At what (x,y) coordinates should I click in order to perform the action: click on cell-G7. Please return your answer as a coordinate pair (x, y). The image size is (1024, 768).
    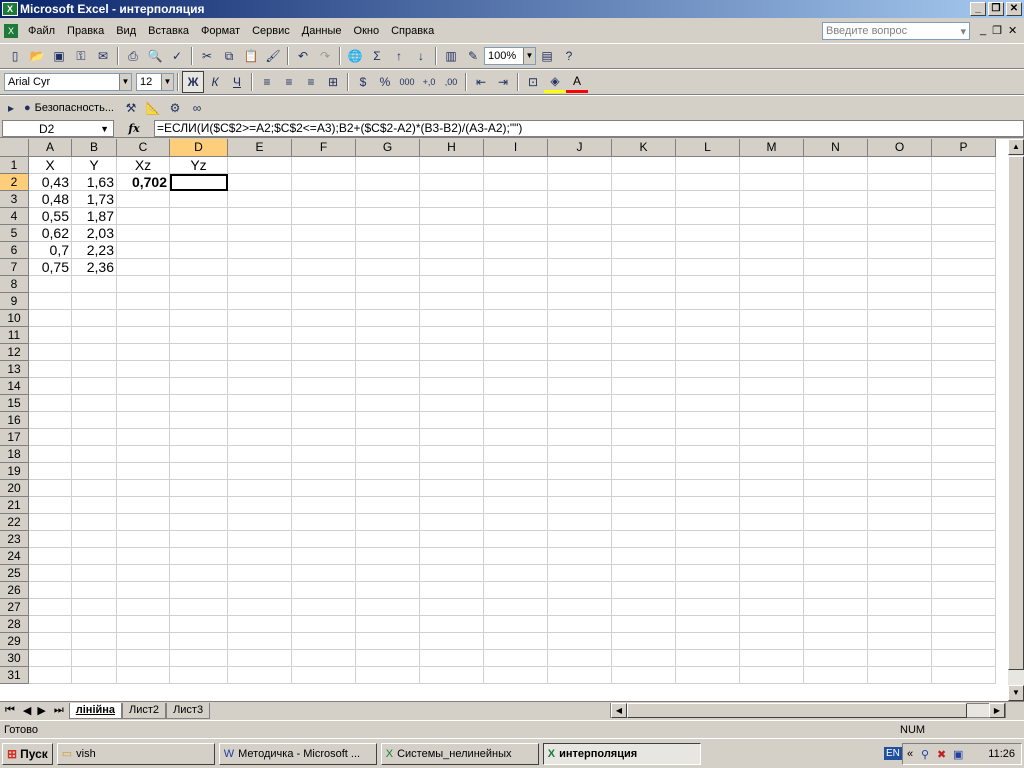
    Looking at the image, I should click on (388, 267).